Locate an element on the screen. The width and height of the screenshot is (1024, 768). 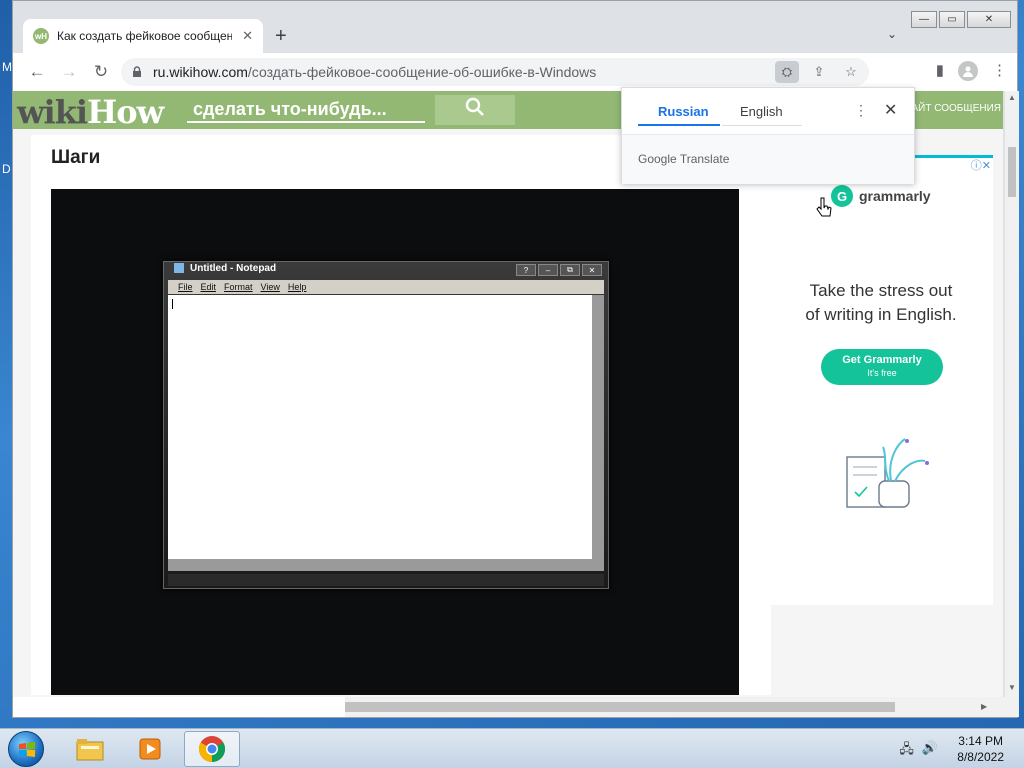
notepad-menu-item: View is located at coordinates (270, 287).